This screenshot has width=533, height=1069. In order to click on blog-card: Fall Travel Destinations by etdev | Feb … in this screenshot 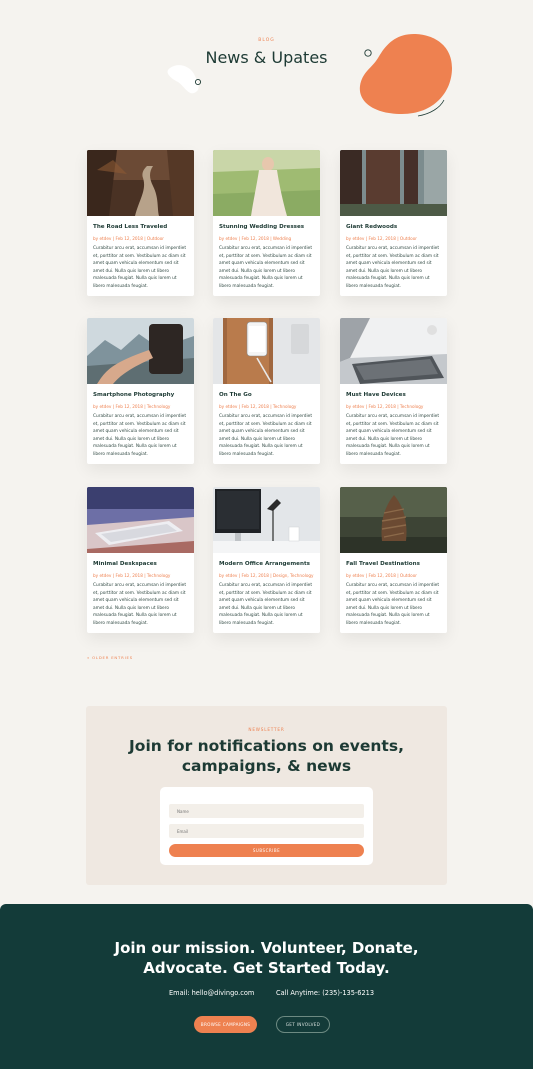, I will do `click(393, 560)`.